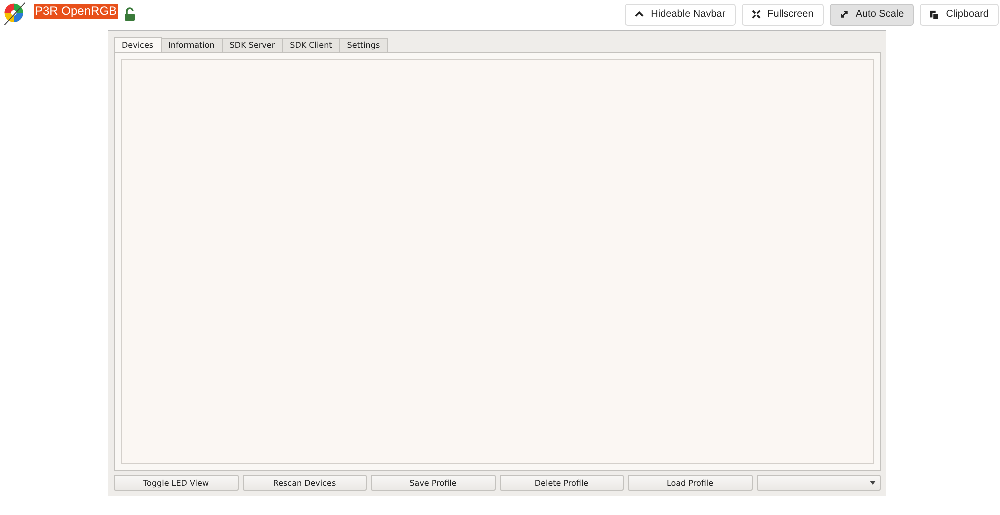  Describe the element at coordinates (562, 483) in the screenshot. I see `action-button: Delete Profile` at that location.